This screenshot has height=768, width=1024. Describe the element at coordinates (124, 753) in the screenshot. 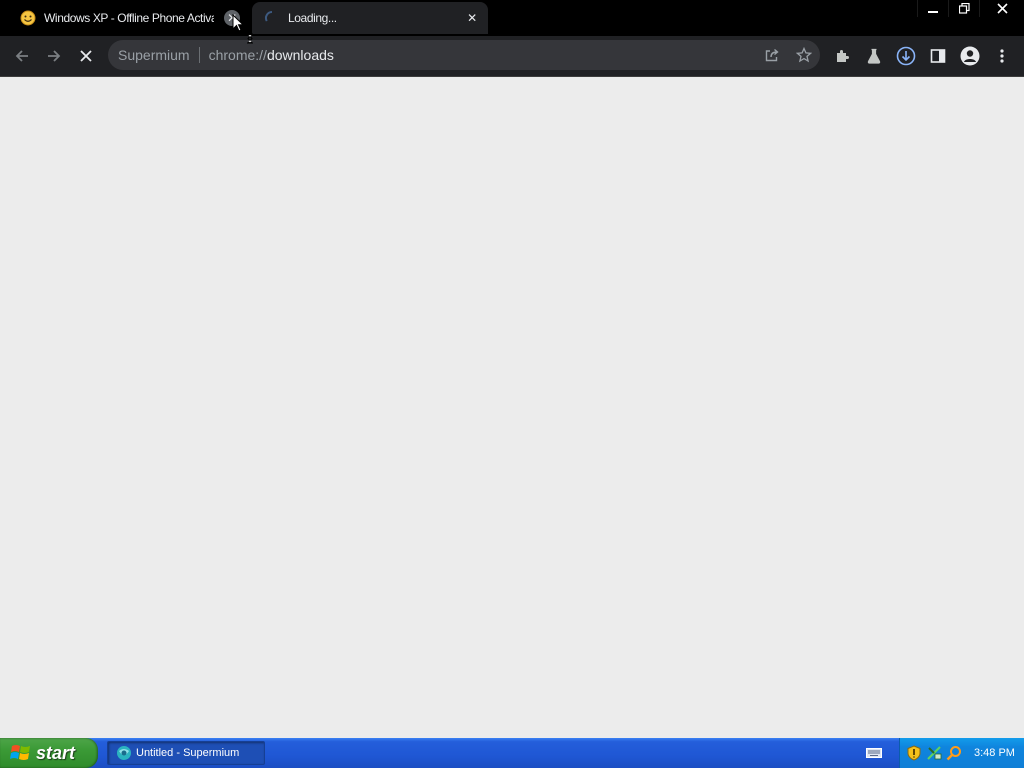

I see `supermium-app-icon` at that location.